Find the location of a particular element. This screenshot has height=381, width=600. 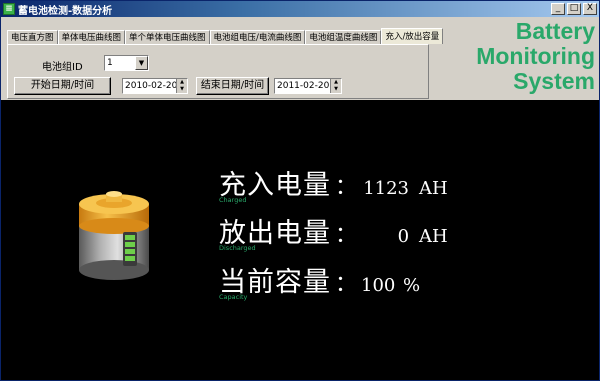

discharged-stat: 放出电量： 0 AH Discharged is located at coordinates (333, 235).